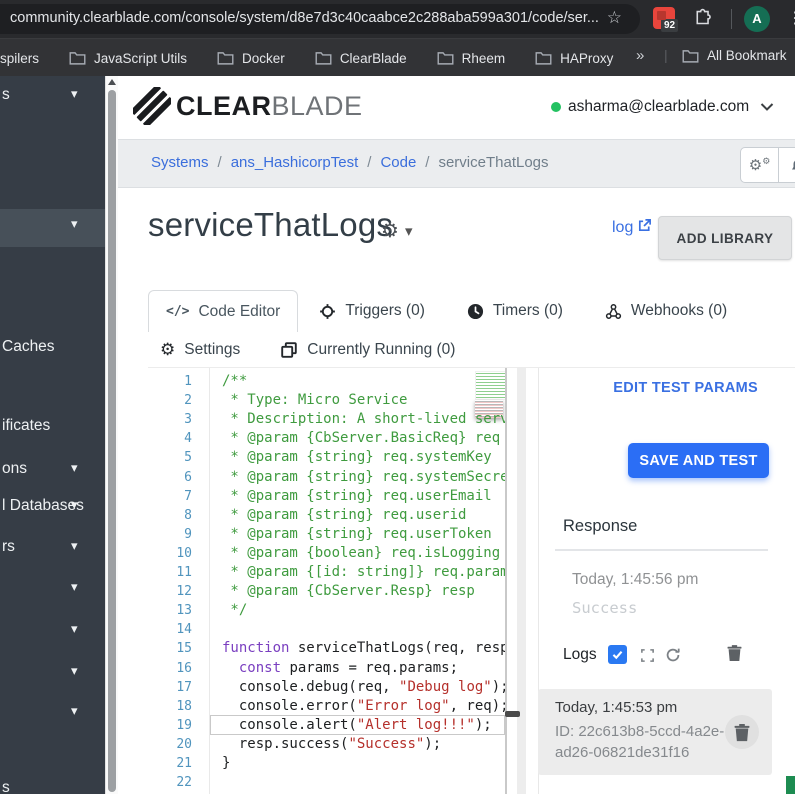 The image size is (795, 794). What do you see at coordinates (52, 351) in the screenshot?
I see `sidebar-item-caches: Caches` at bounding box center [52, 351].